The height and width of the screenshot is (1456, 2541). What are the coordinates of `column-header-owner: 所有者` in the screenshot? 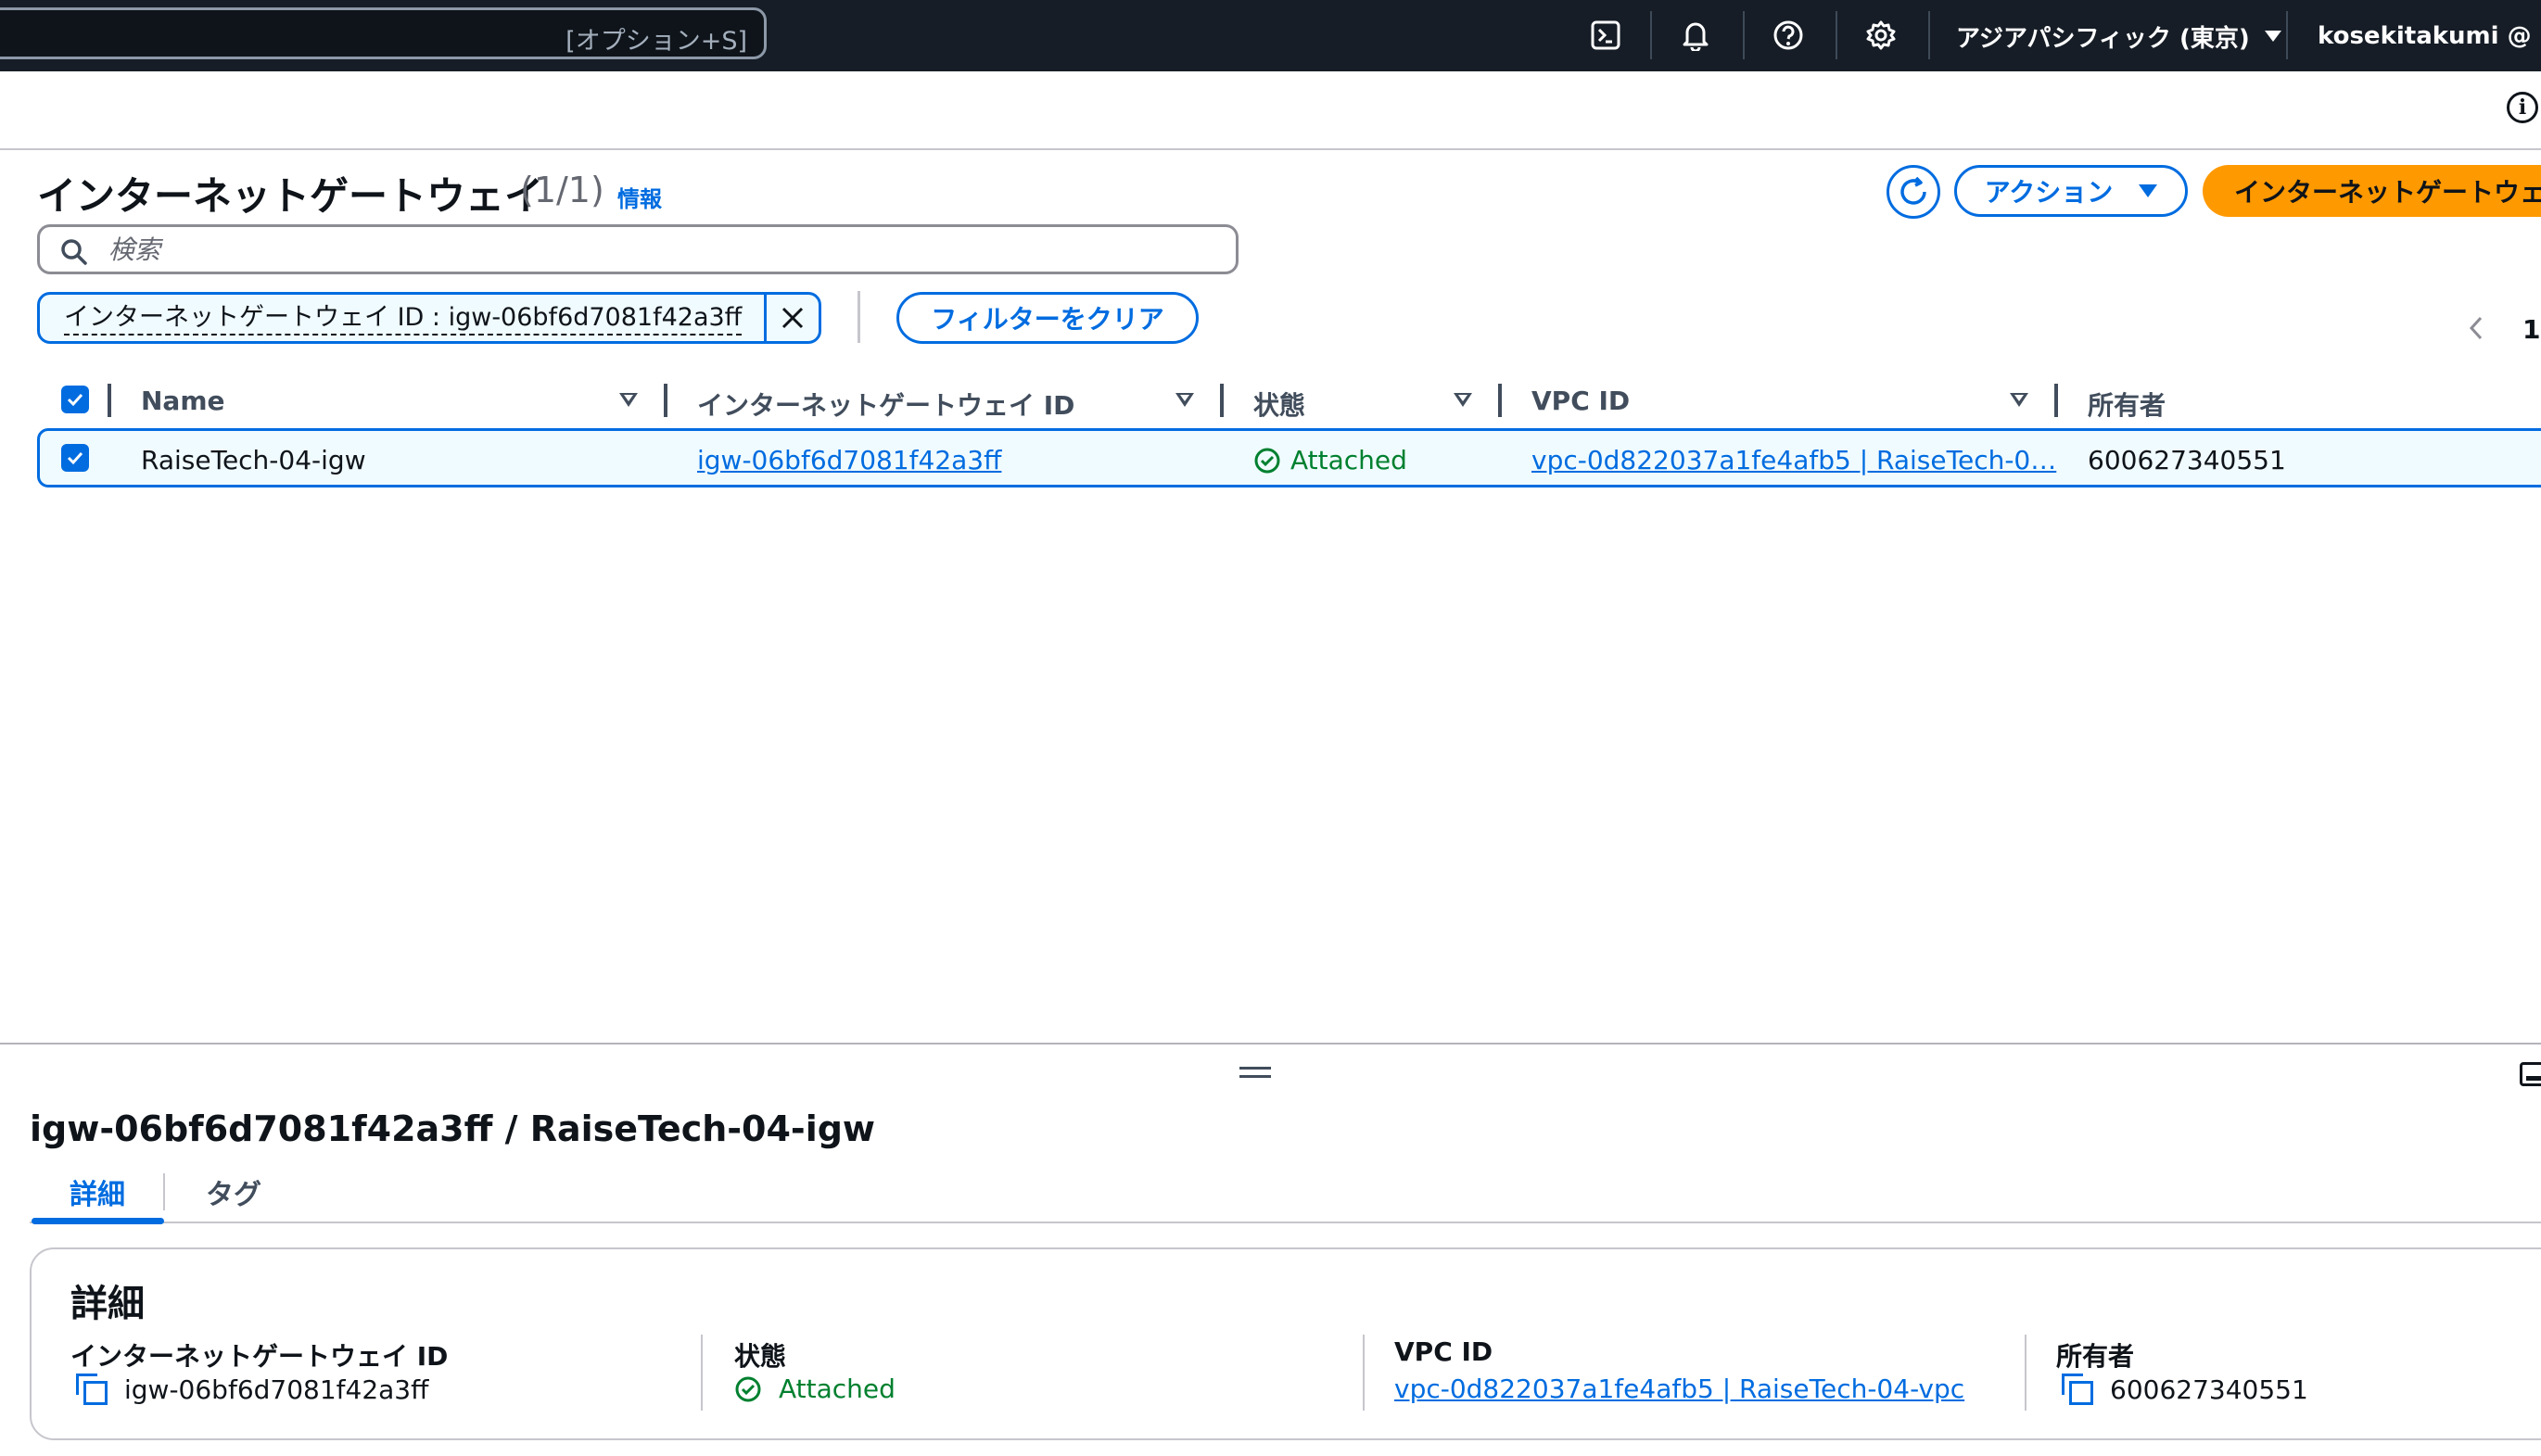 It's located at (2127, 404).